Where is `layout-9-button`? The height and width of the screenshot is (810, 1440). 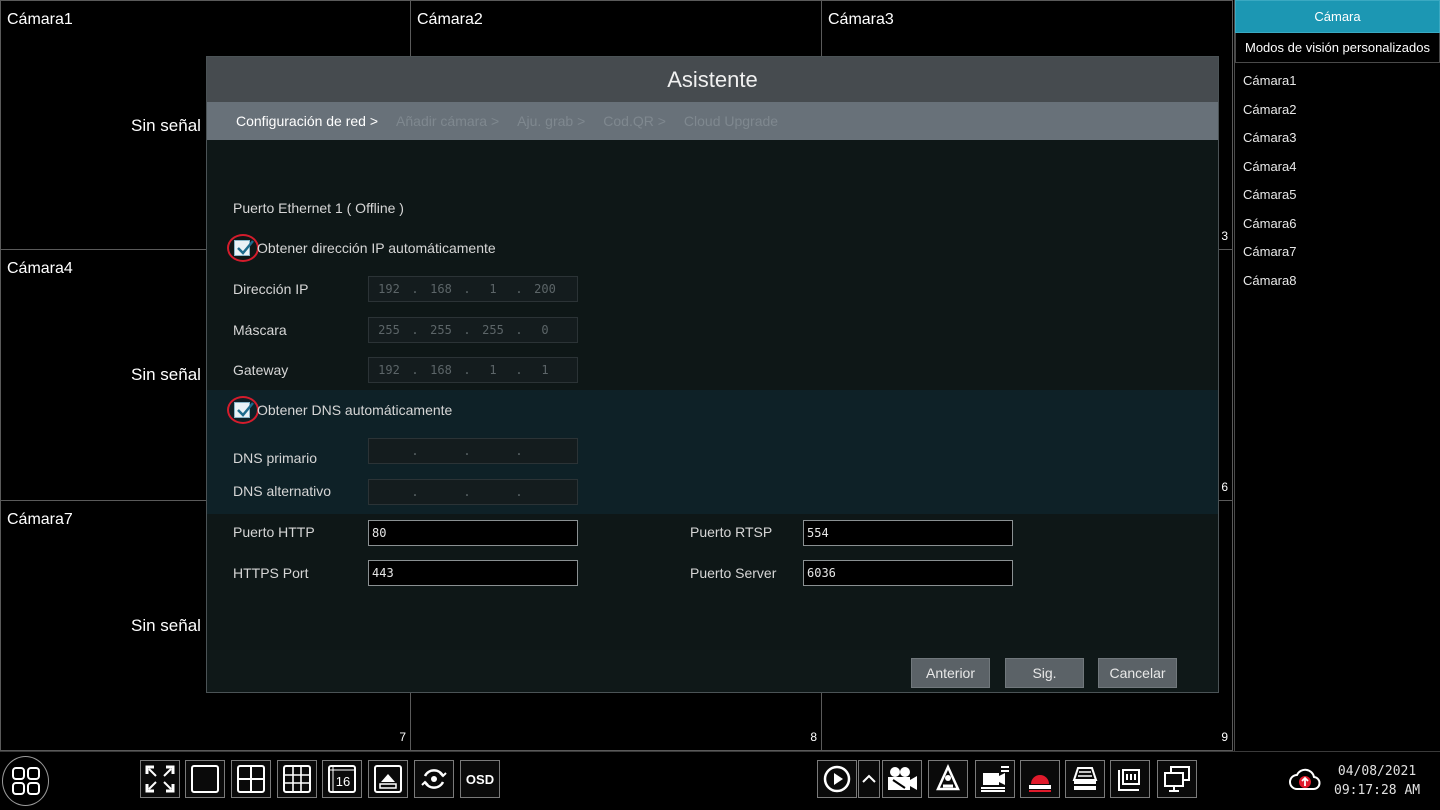
layout-9-button is located at coordinates (297, 779).